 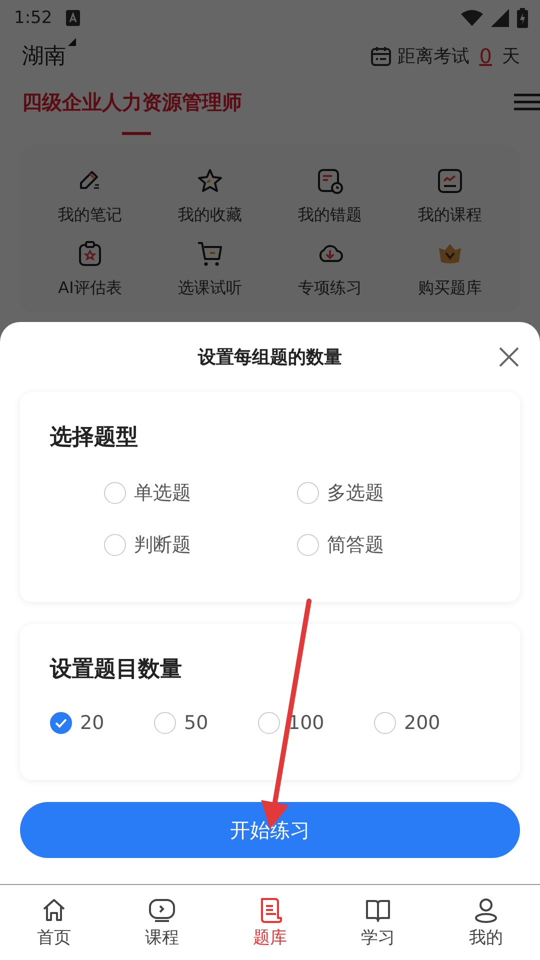 I want to click on type-option: 判断题, so click(x=200, y=545).